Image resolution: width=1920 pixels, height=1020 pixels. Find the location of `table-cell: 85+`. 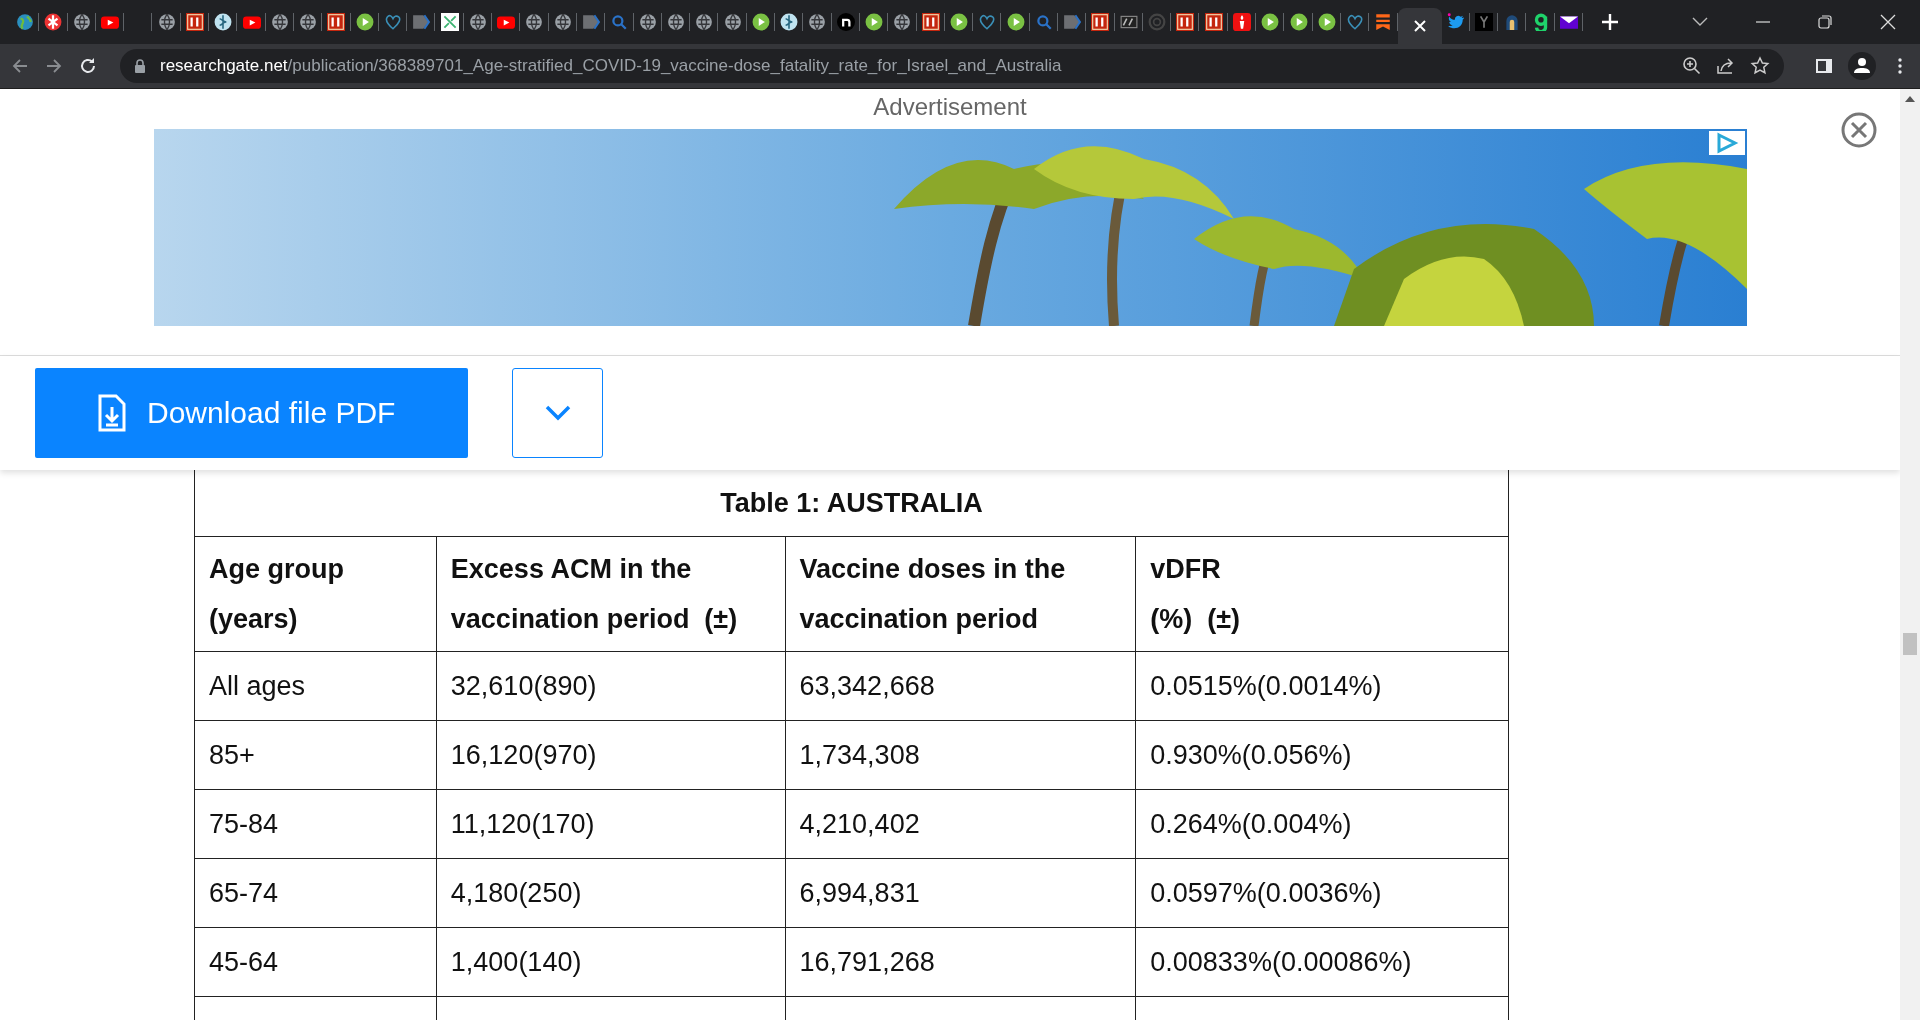

table-cell: 85+ is located at coordinates (315, 755).